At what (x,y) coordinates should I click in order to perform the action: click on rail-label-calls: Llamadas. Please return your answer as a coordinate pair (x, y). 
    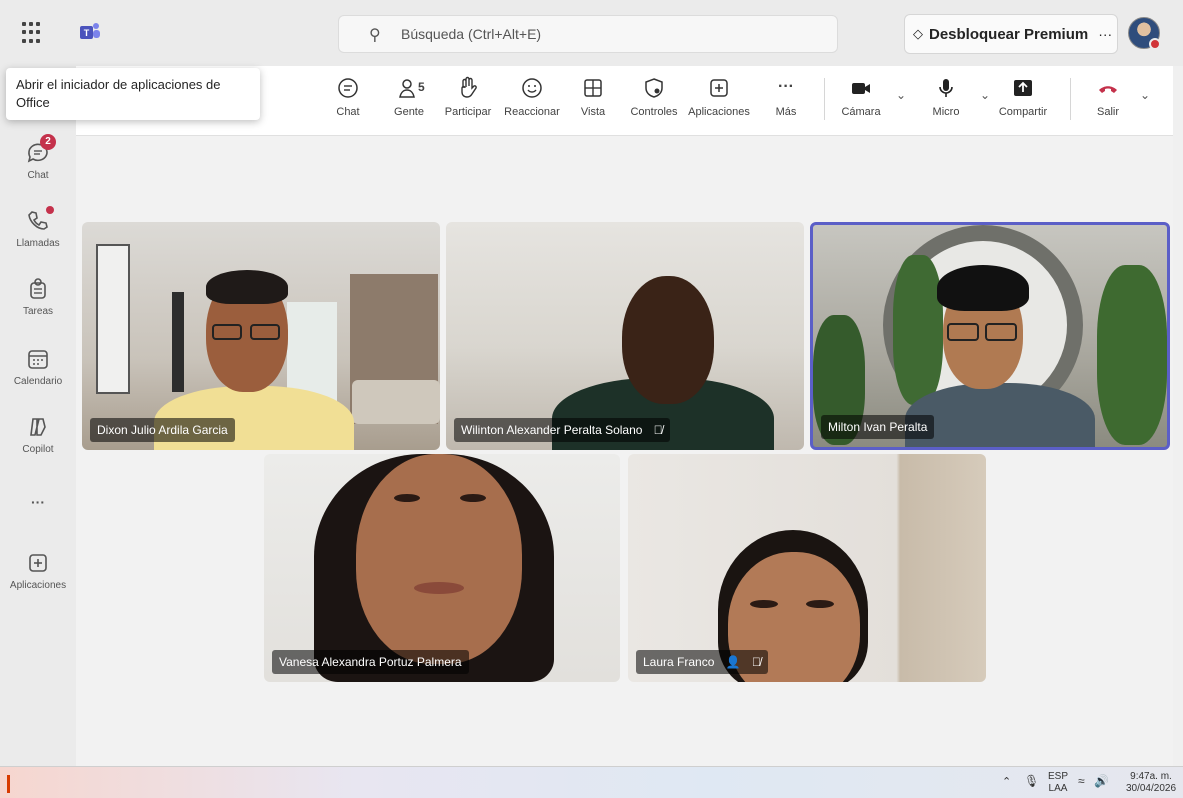
    Looking at the image, I should click on (38, 243).